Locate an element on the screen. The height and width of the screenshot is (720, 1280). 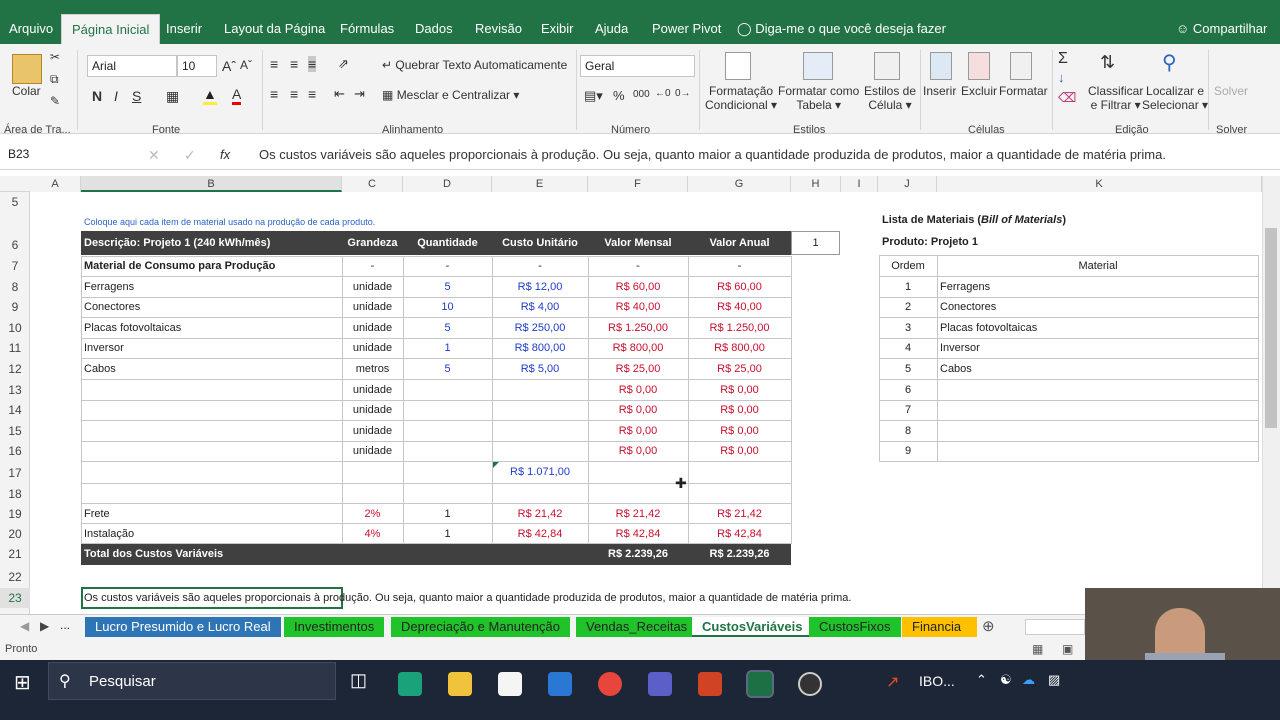
sheet-tab: Lucro Presumido e Lucro Real is located at coordinates (183, 627).